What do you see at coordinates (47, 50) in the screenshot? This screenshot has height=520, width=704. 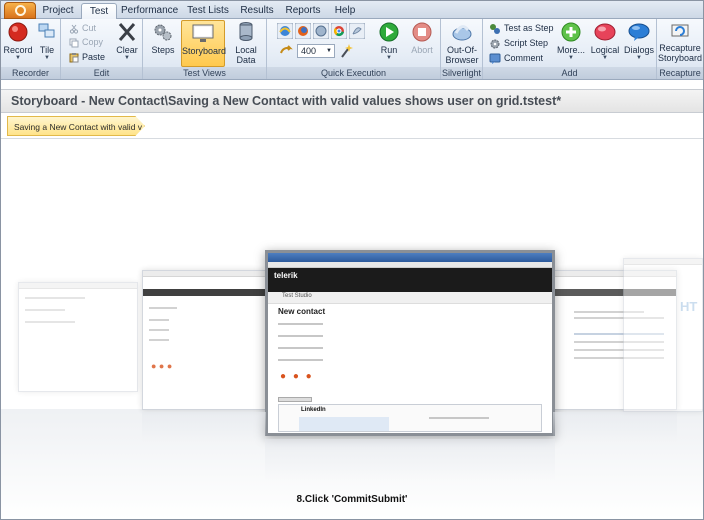 I see `tile-label: Tile` at bounding box center [47, 50].